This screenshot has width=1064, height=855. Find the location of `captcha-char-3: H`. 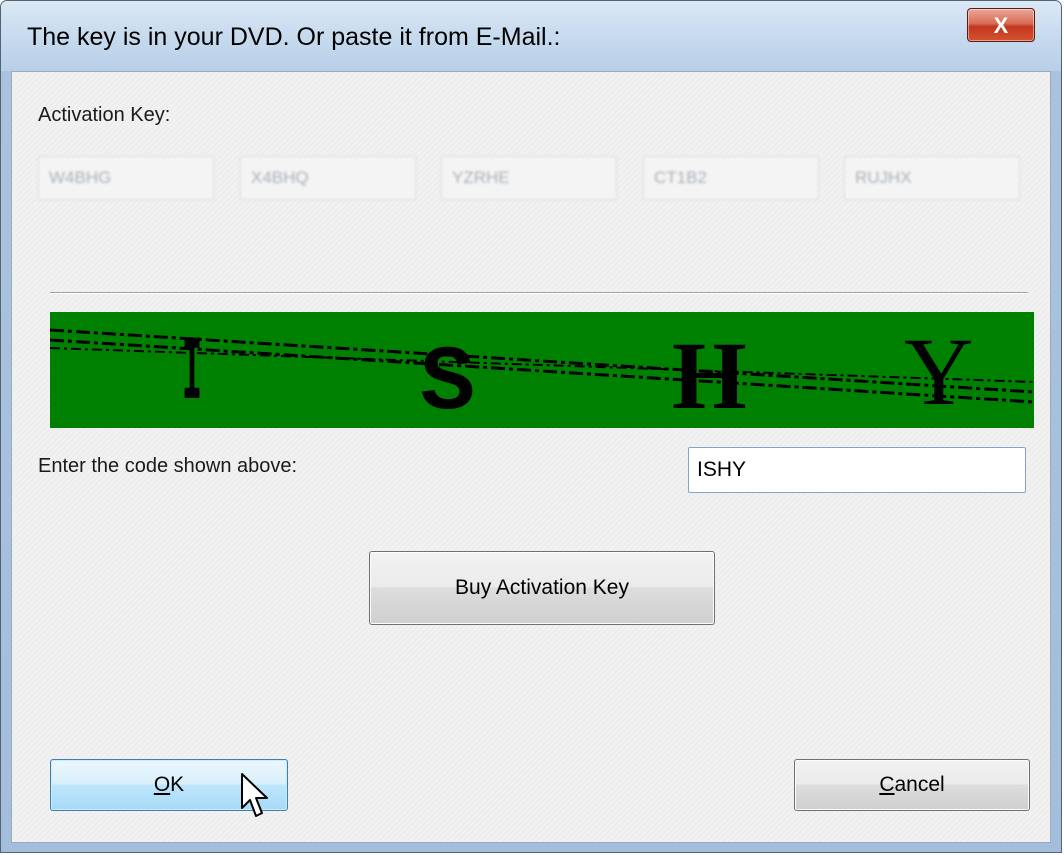

captcha-char-3: H is located at coordinates (709, 375).